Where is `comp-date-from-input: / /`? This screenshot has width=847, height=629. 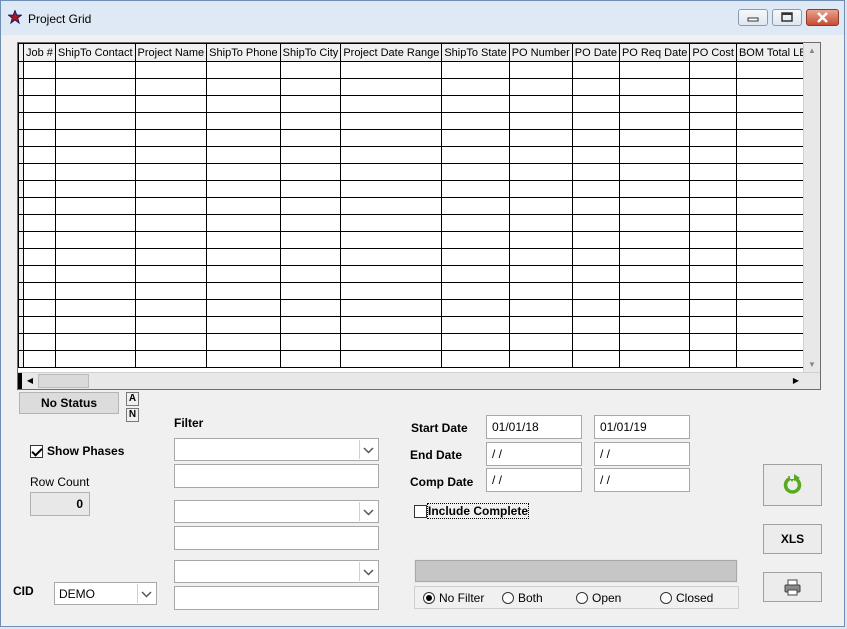 comp-date-from-input: / / is located at coordinates (534, 480).